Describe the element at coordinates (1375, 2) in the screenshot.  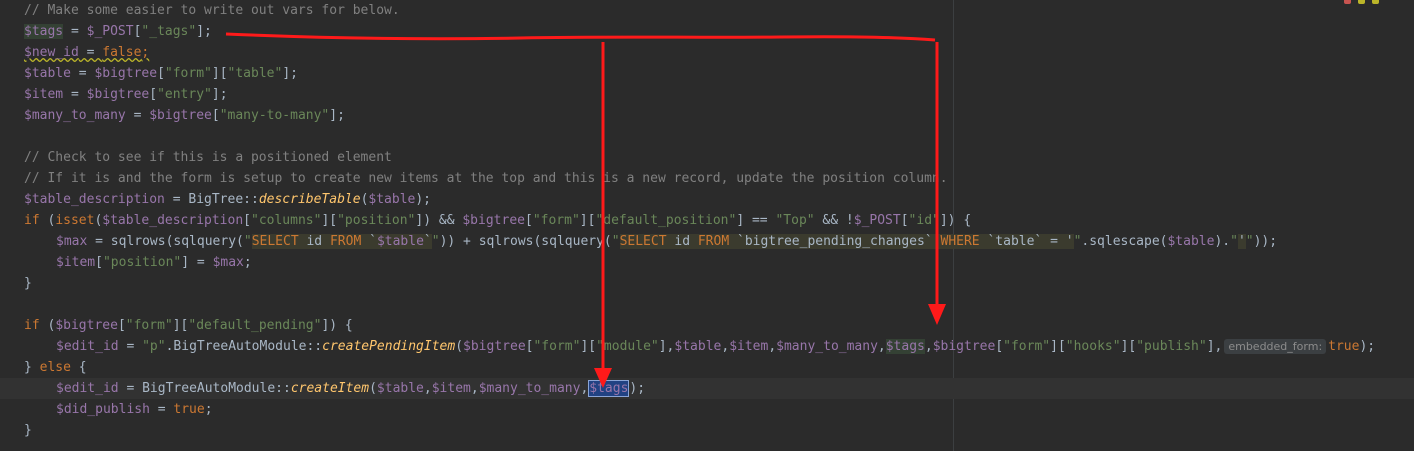
I see `weak-warning-marker-icon` at that location.